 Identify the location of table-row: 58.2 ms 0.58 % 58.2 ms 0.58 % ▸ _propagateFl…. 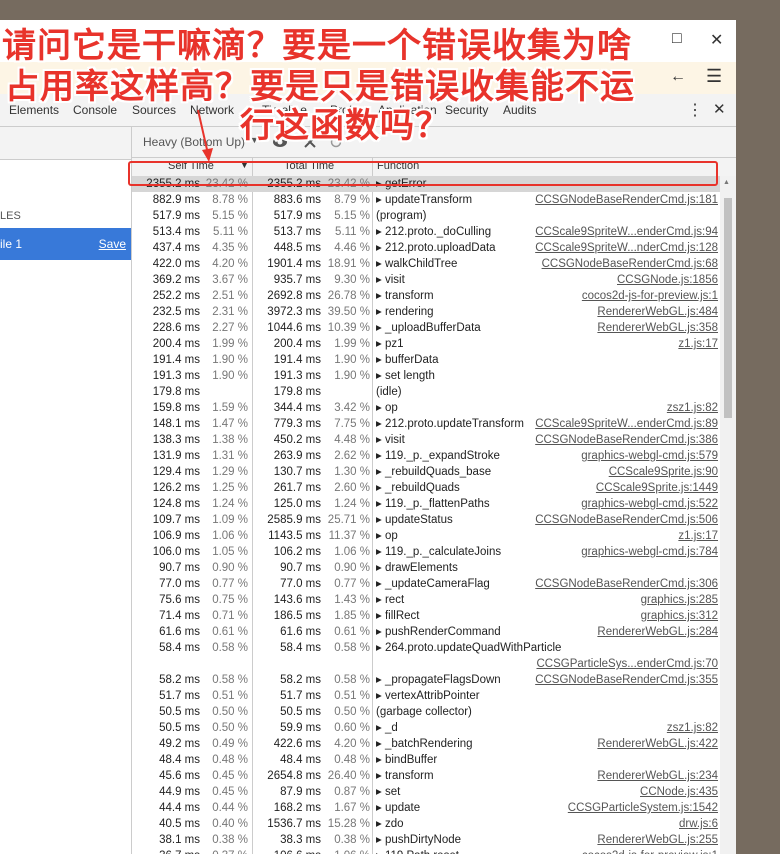
(426, 680).